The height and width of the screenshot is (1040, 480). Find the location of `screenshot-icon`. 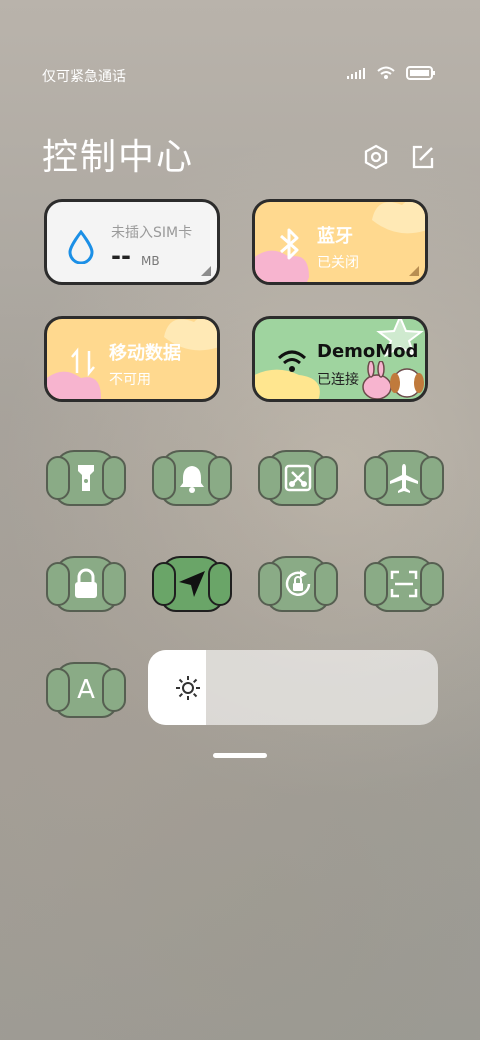

screenshot-icon is located at coordinates (298, 478).